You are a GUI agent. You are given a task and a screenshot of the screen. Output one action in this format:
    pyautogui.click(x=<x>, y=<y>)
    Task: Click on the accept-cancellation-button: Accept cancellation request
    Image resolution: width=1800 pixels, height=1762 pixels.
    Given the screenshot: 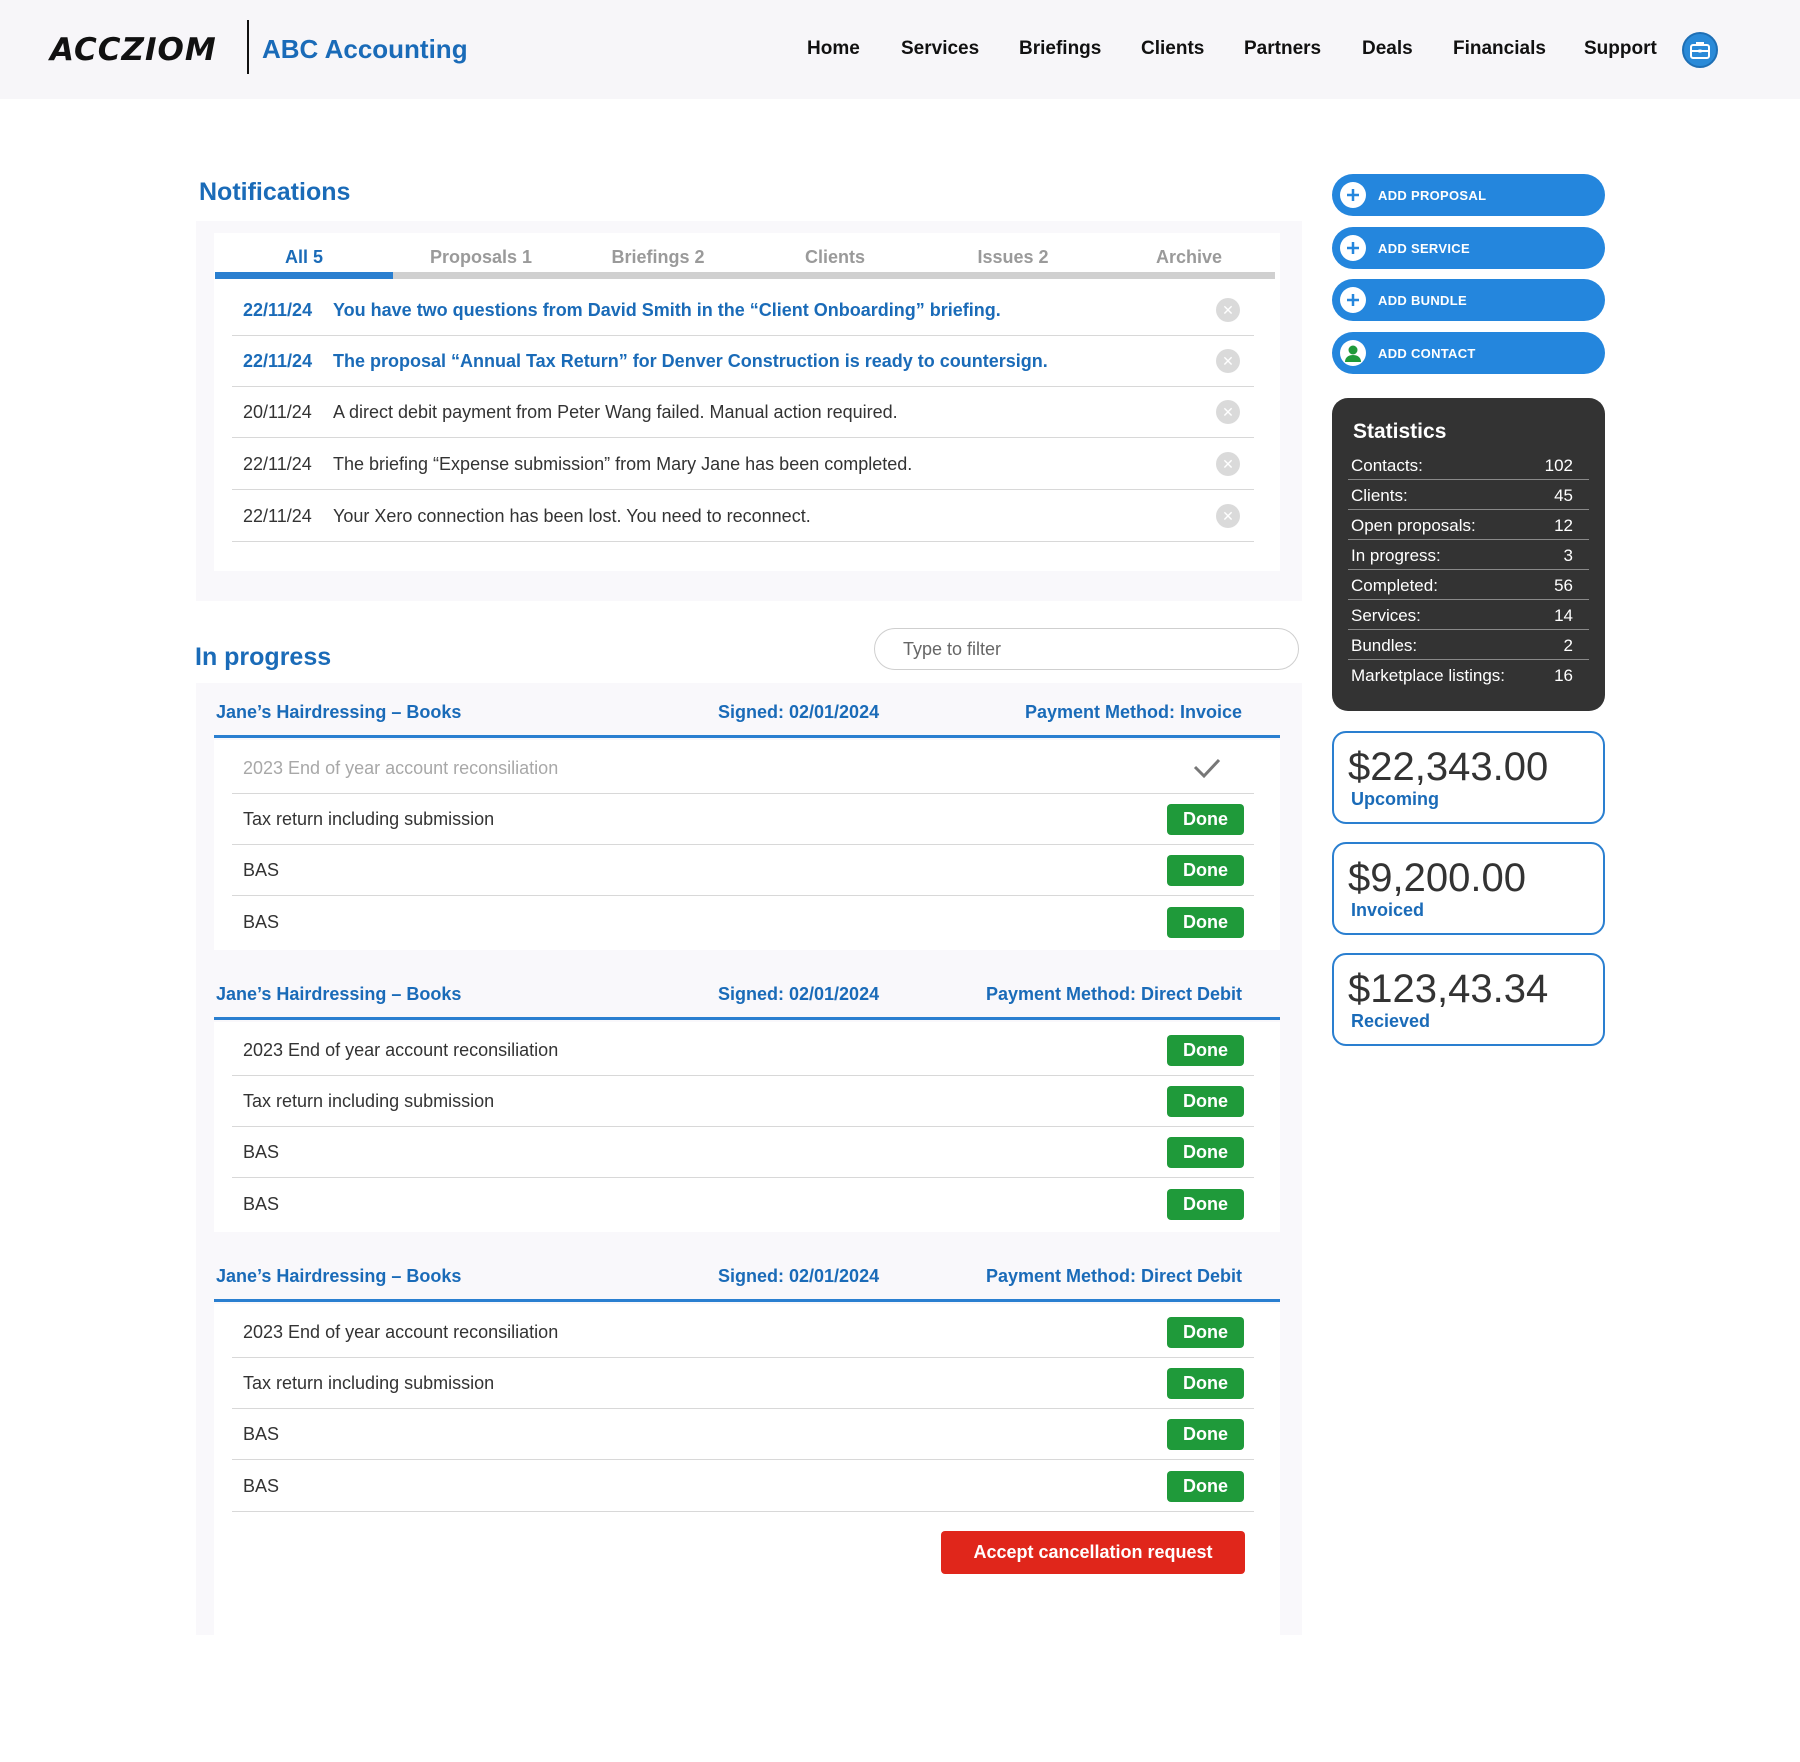 What is the action you would take?
    pyautogui.click(x=1093, y=1552)
    